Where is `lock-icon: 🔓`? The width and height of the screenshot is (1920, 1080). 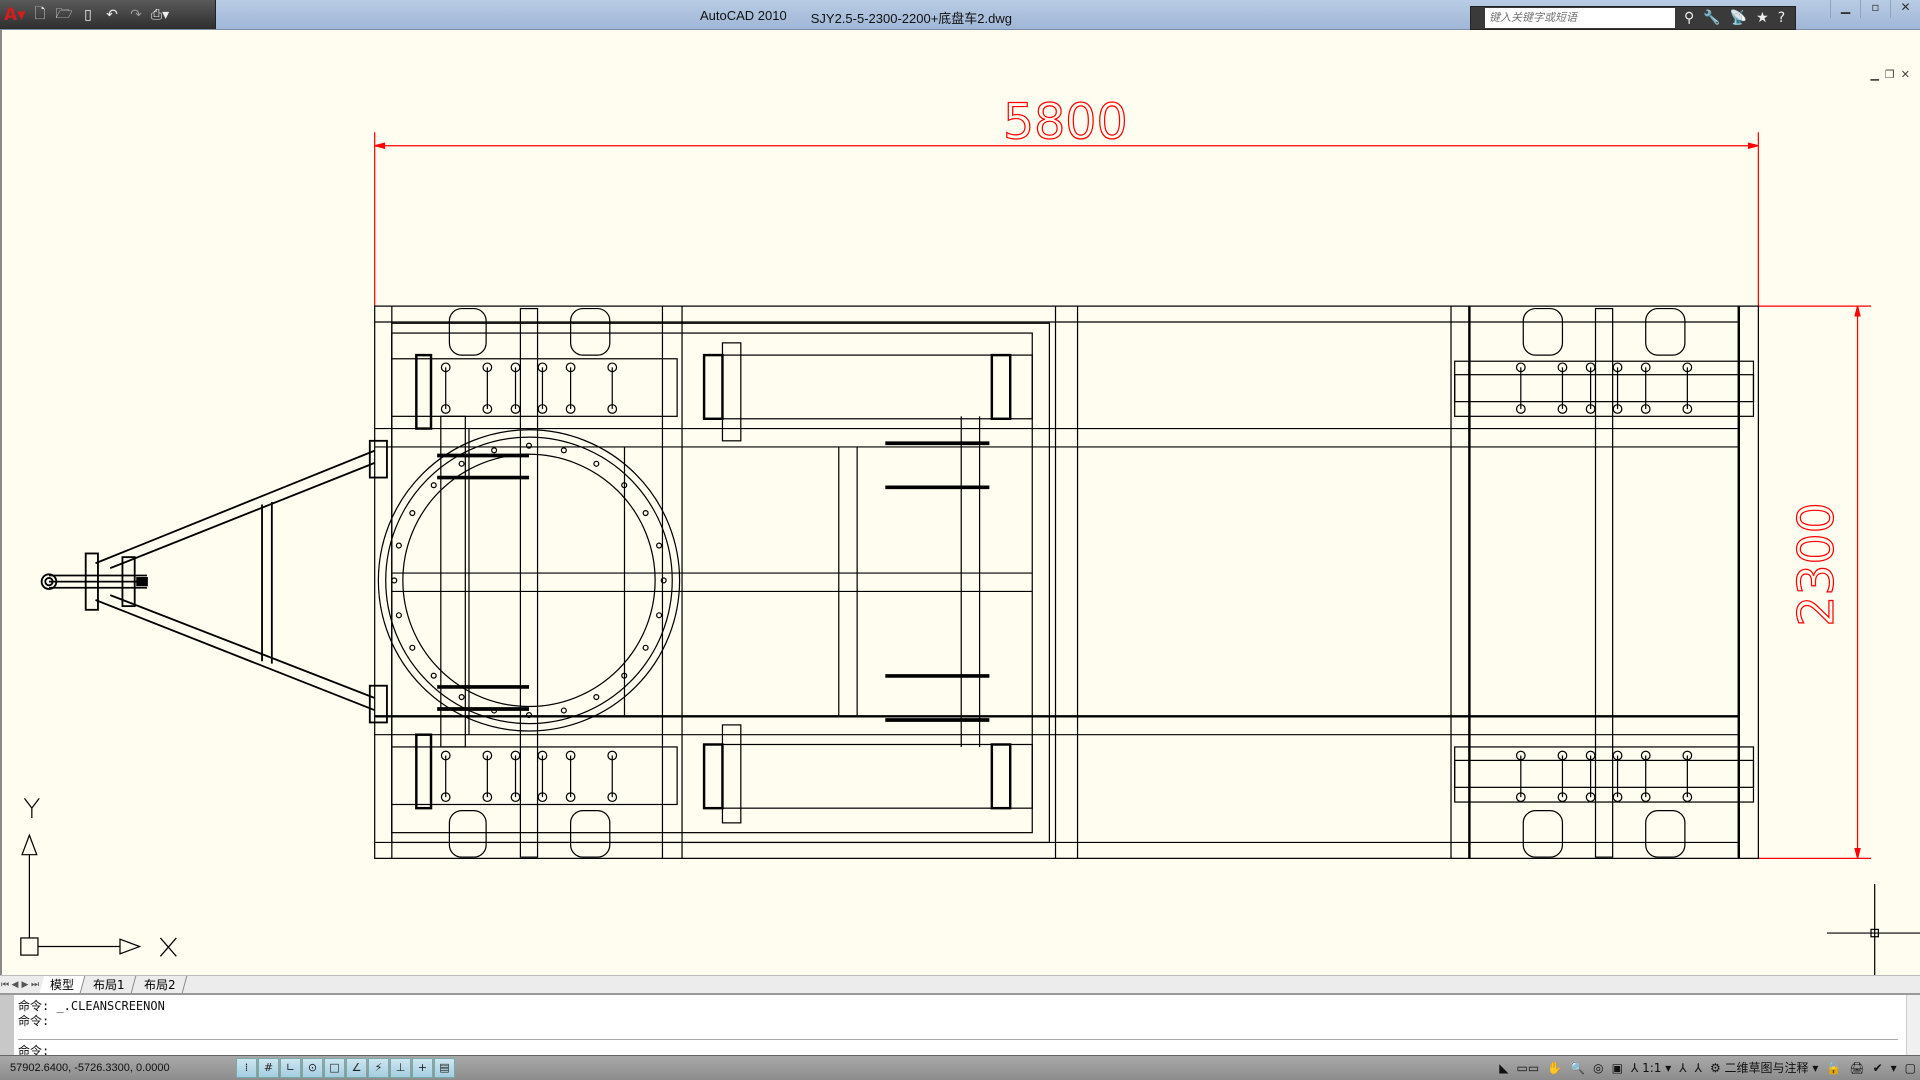
lock-icon: 🔓 is located at coordinates (1833, 1068).